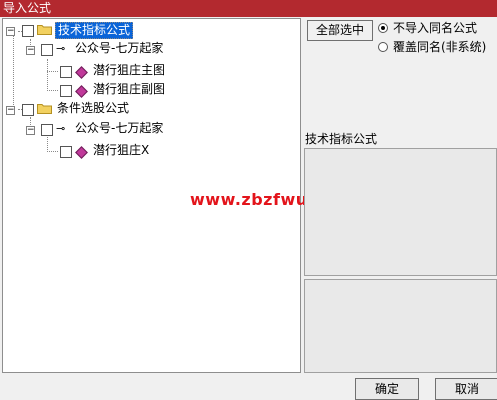 The width and height of the screenshot is (497, 400). Describe the element at coordinates (341, 139) in the screenshot. I see `info-title: 技术指标公式` at that location.